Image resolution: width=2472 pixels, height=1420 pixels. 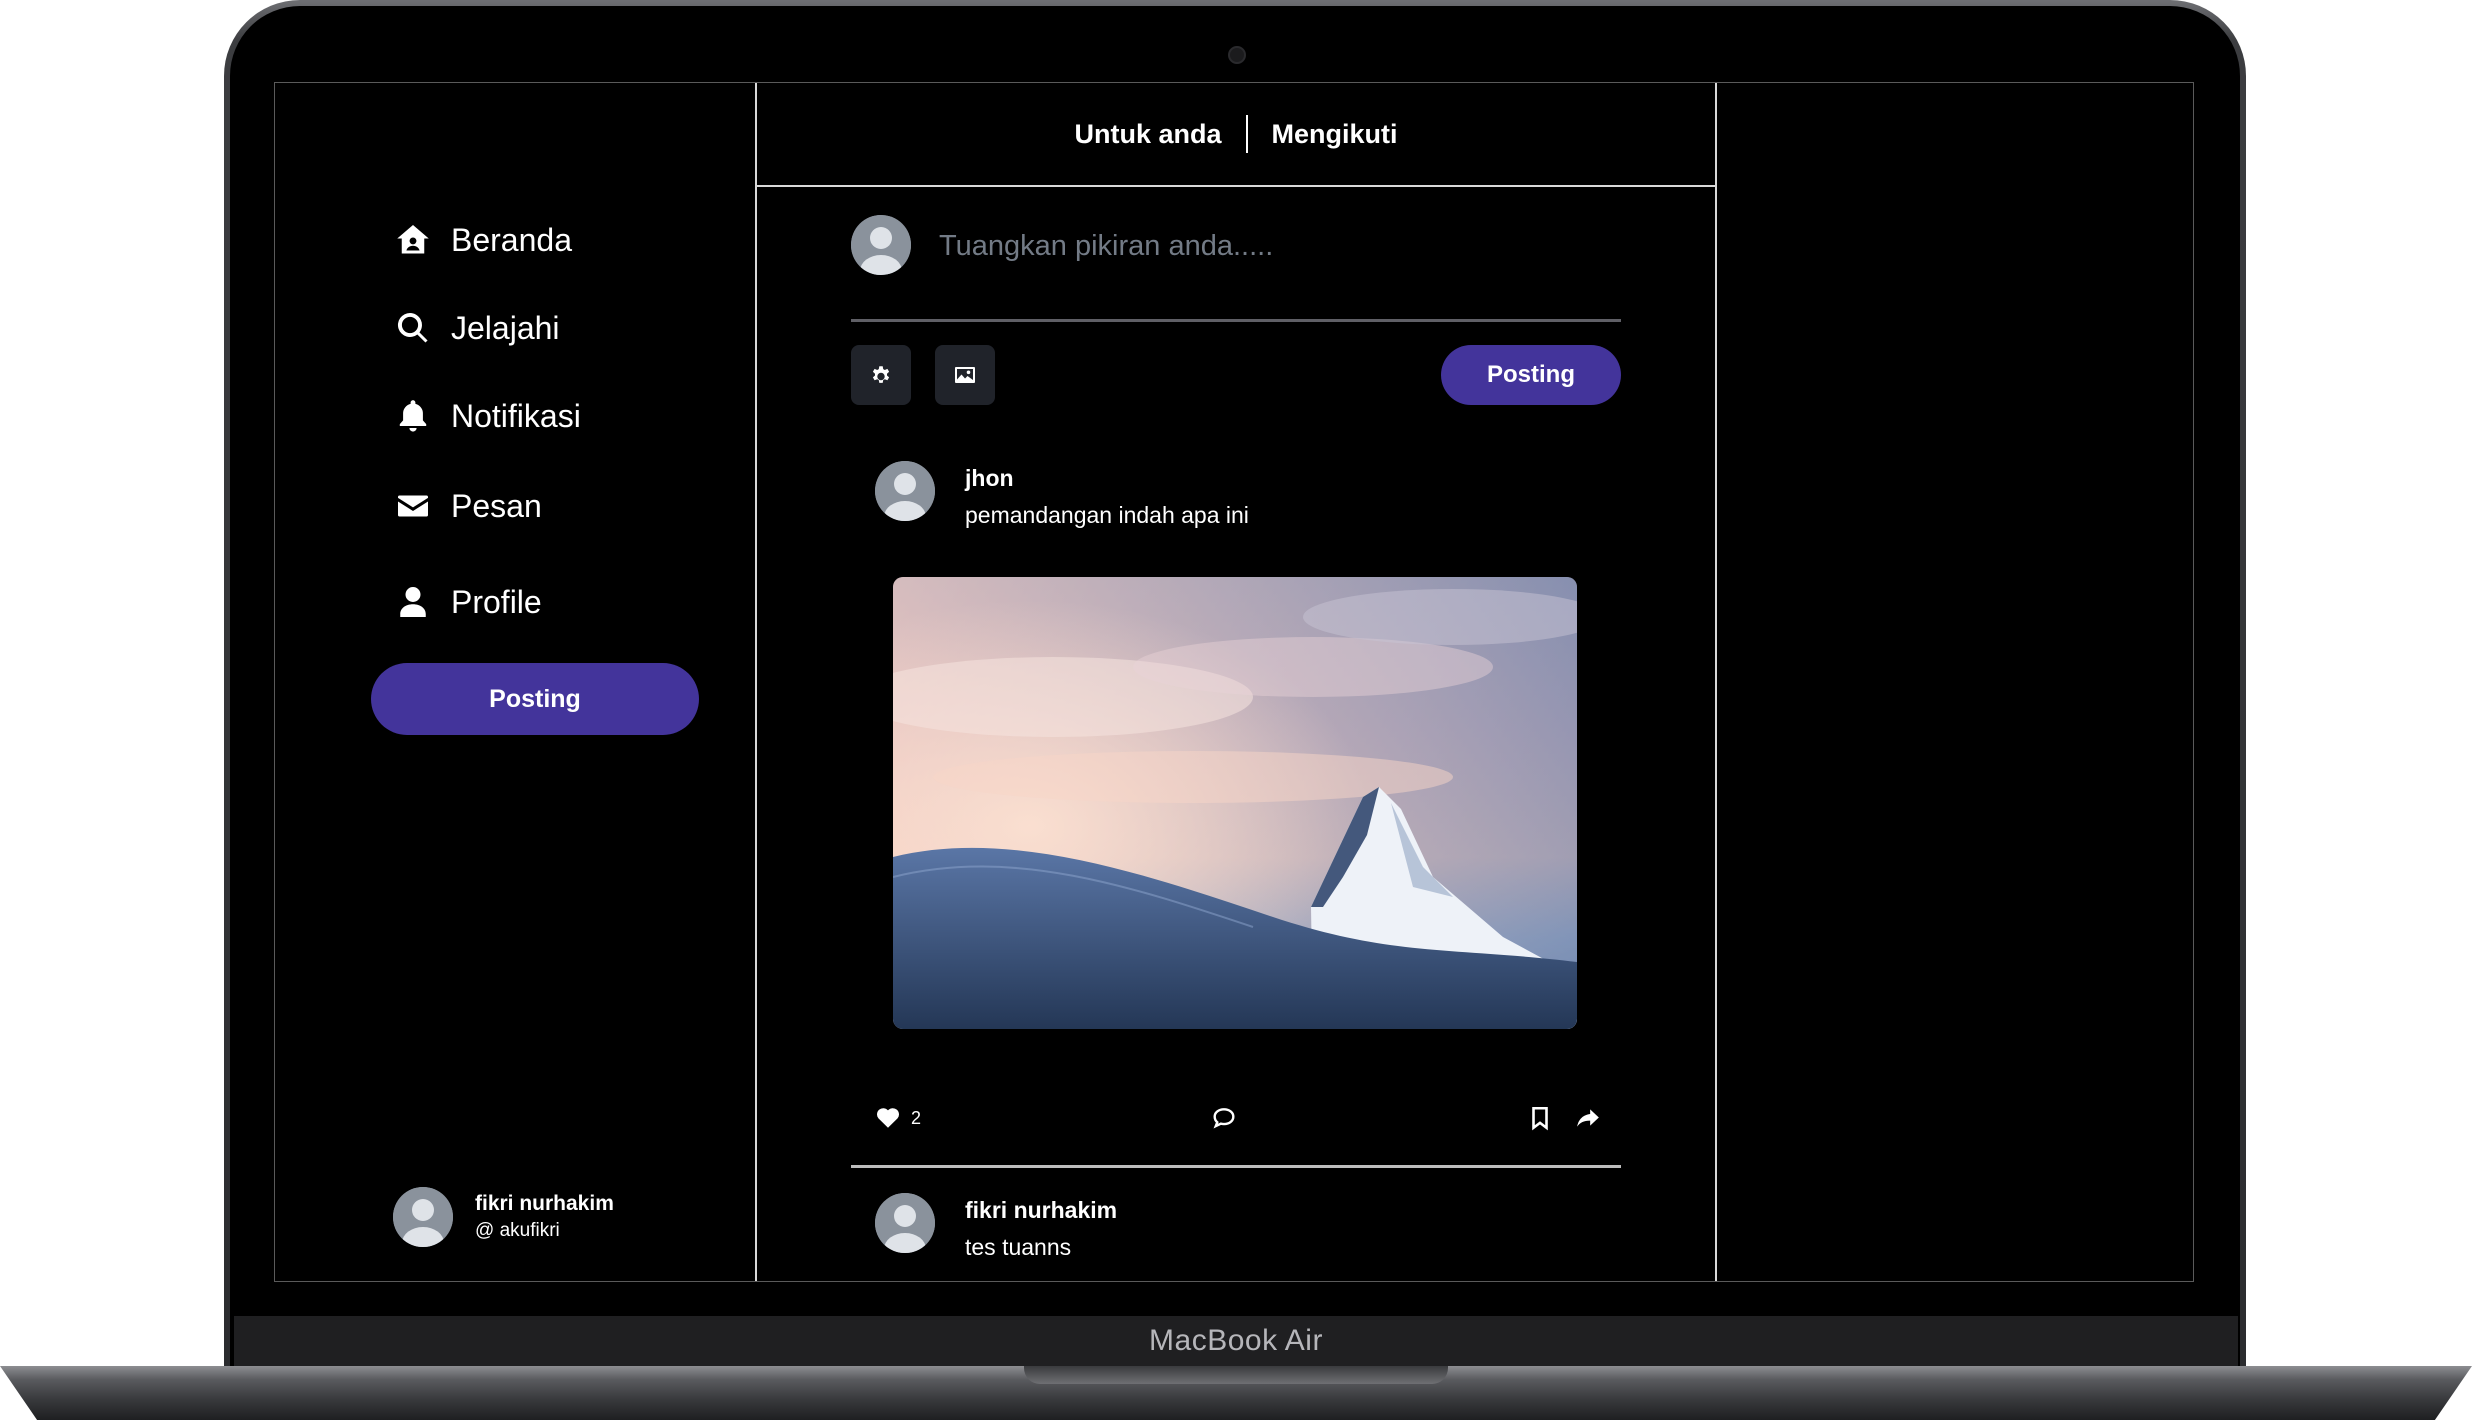 What do you see at coordinates (511, 239) in the screenshot?
I see `sidebar-item-label: Beranda` at bounding box center [511, 239].